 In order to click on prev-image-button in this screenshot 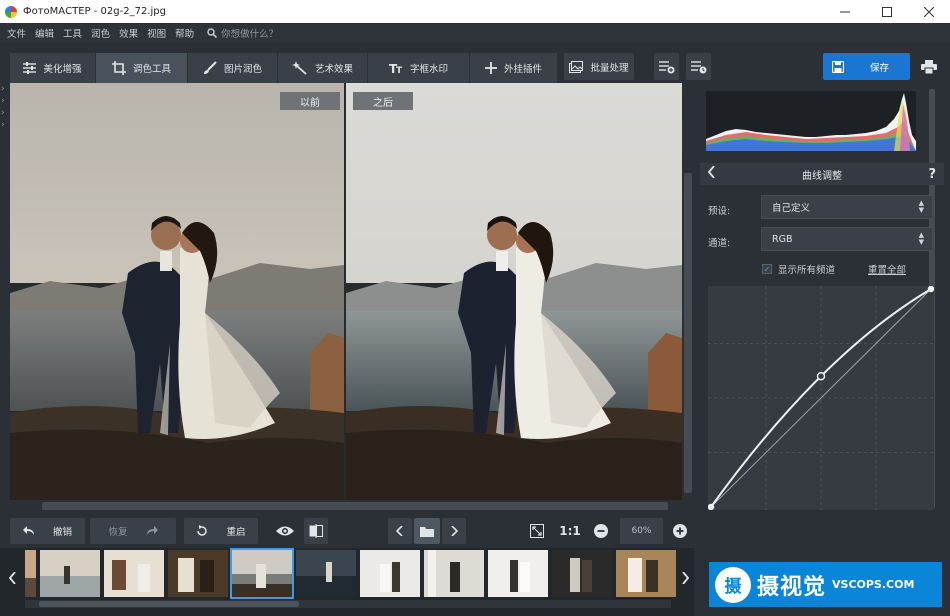, I will do `click(400, 531)`.